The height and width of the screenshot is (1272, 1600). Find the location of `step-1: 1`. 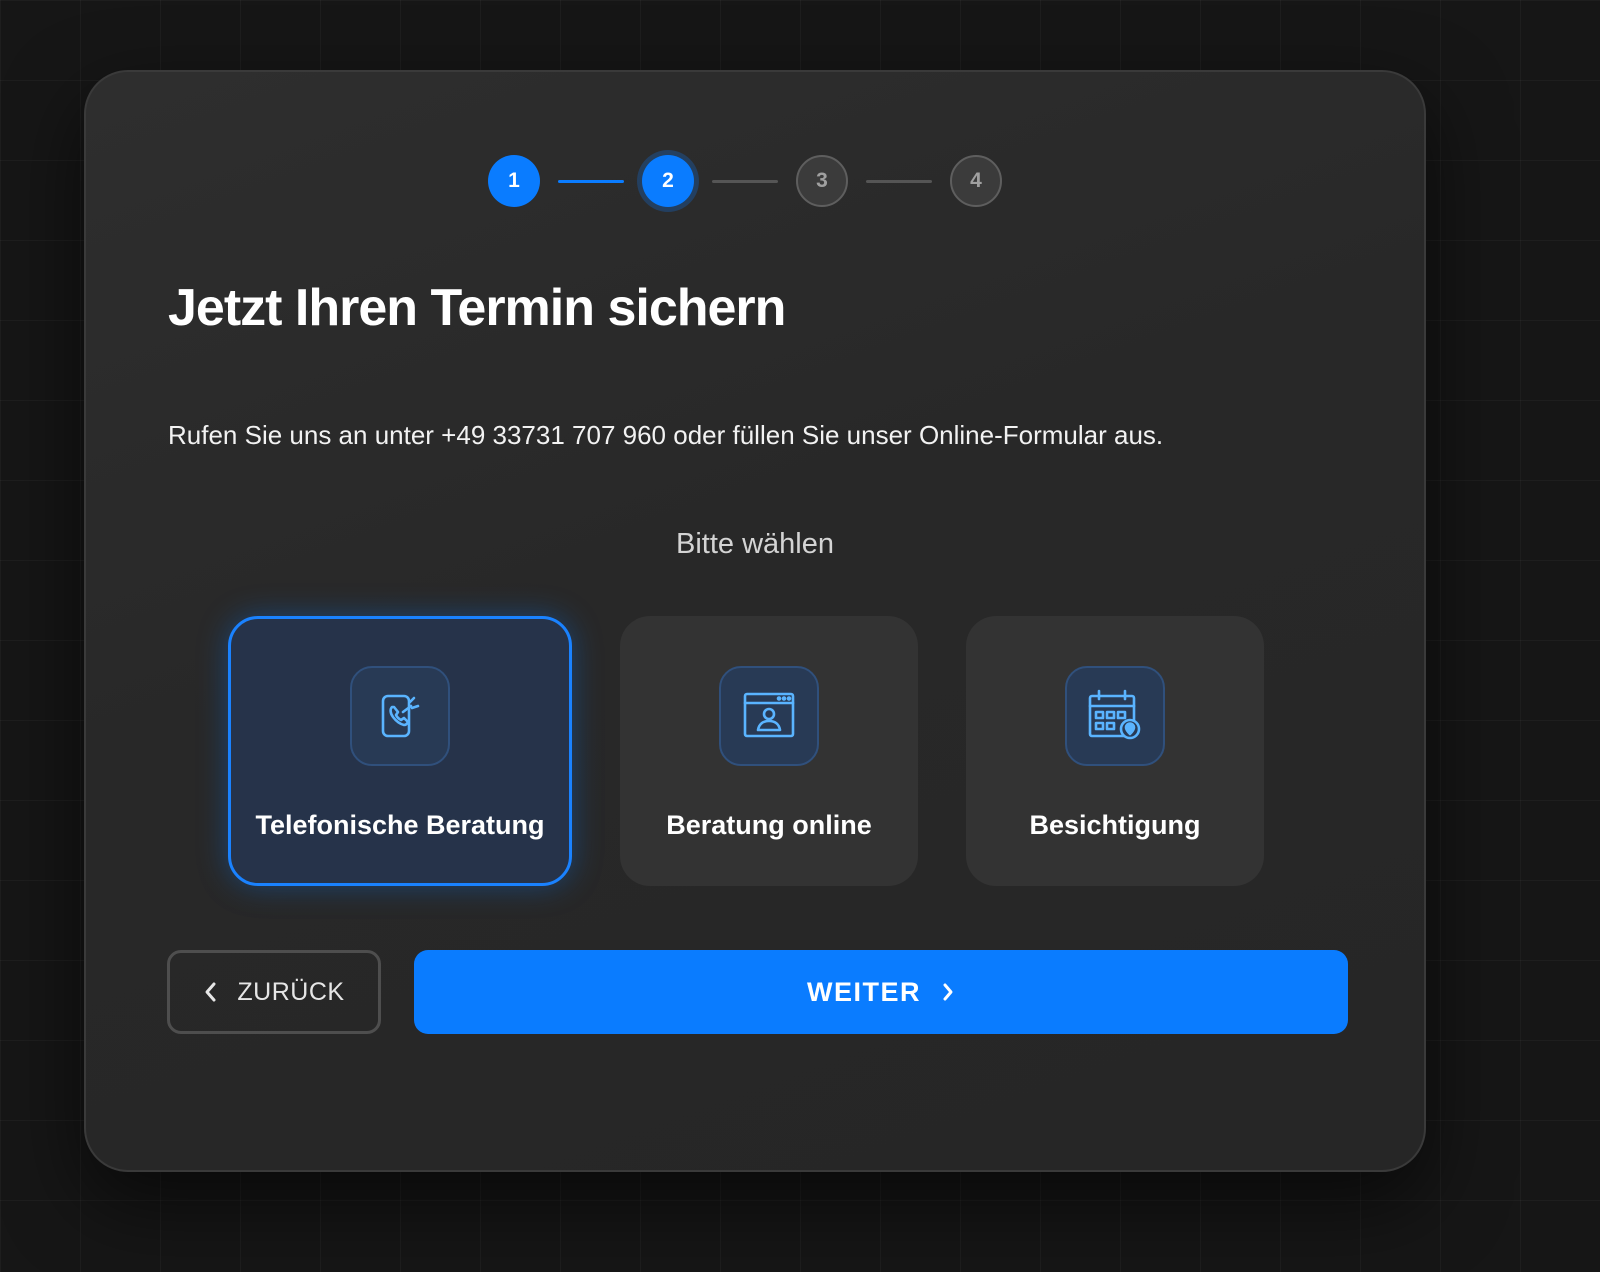

step-1: 1 is located at coordinates (514, 181).